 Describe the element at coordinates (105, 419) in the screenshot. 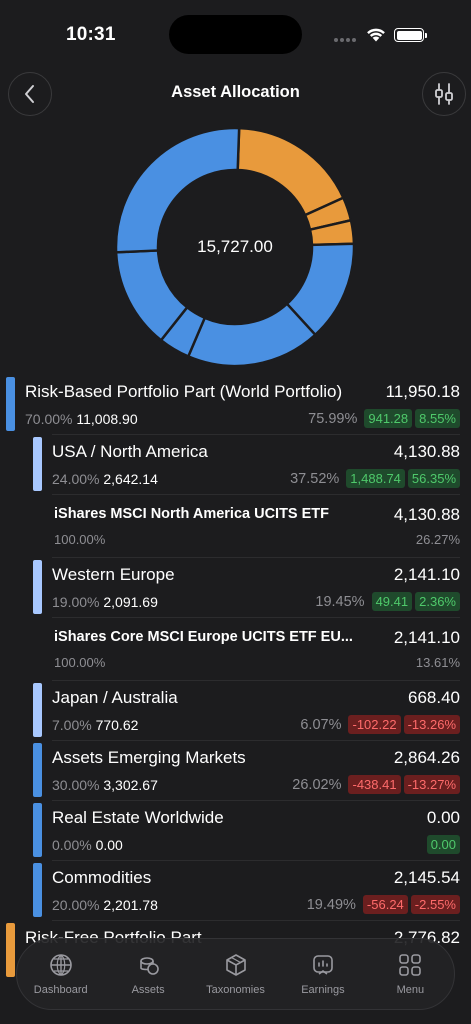

I see `target-amount: 11,008.90` at that location.